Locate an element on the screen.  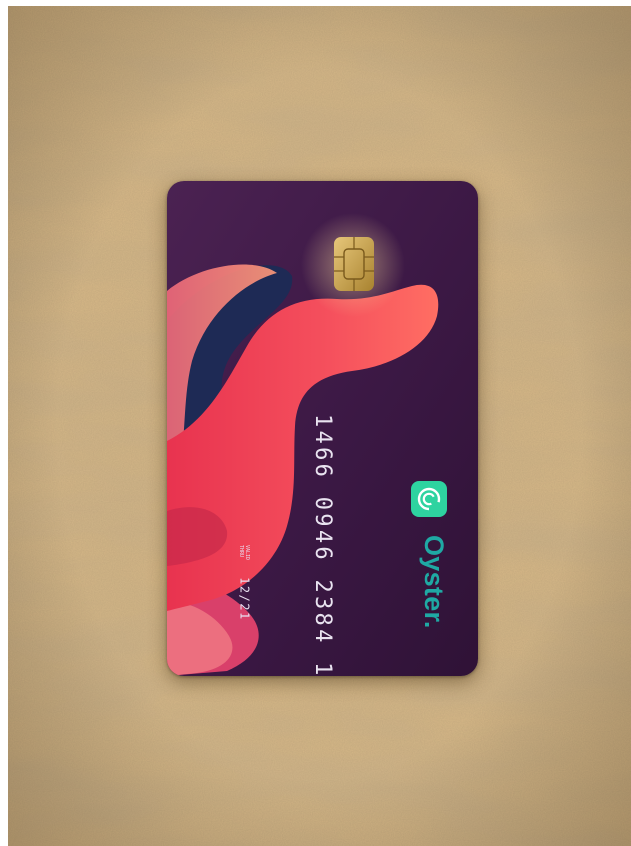
brand-name: Oyster. is located at coordinates (434, 582).